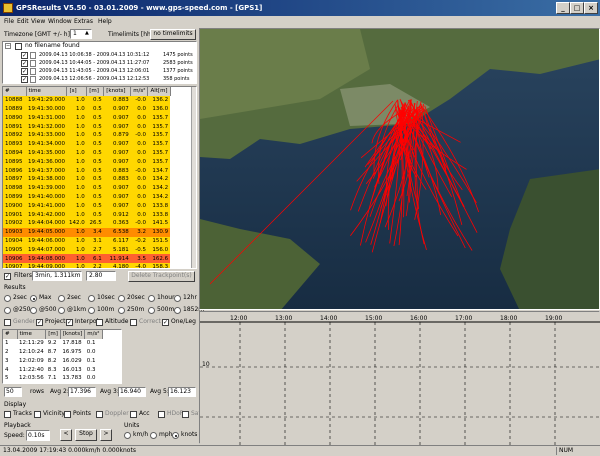 The height and width of the screenshot is (456, 600). I want to click on speed-select: 0.10s, so click(38, 435).